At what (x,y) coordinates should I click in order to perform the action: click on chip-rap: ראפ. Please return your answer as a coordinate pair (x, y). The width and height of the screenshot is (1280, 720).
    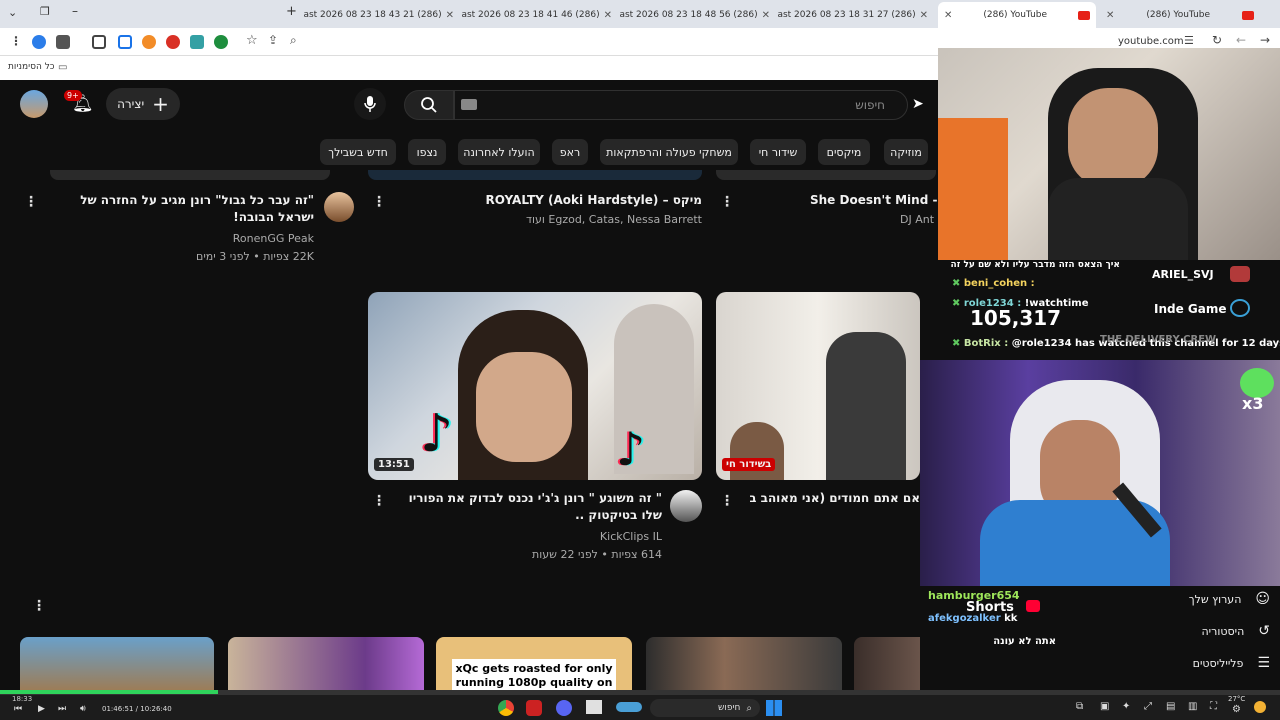
    Looking at the image, I should click on (570, 152).